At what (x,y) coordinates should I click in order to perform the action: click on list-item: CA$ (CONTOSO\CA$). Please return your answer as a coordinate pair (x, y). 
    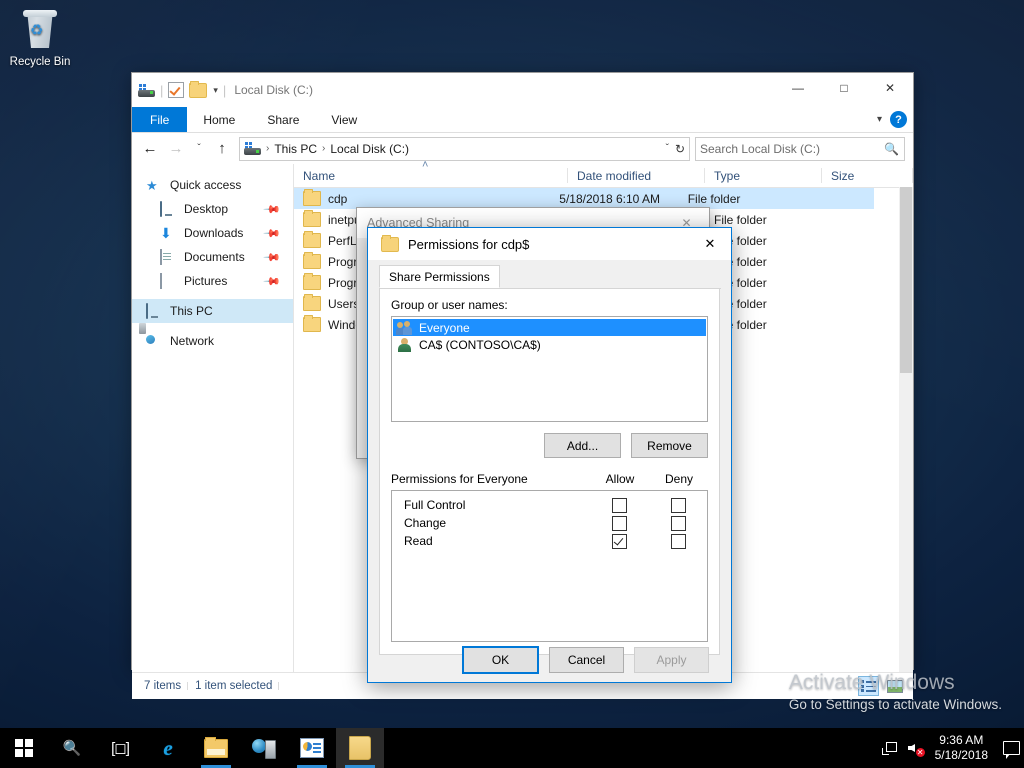
    Looking at the image, I should click on (549, 344).